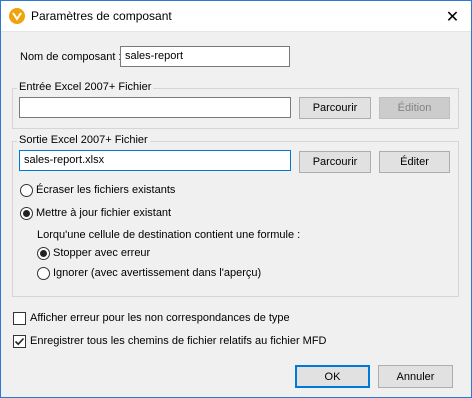 This screenshot has width=472, height=398. Describe the element at coordinates (83, 140) in the screenshot. I see `output-group-title: Sortie Excel 2007+ Fichier` at that location.